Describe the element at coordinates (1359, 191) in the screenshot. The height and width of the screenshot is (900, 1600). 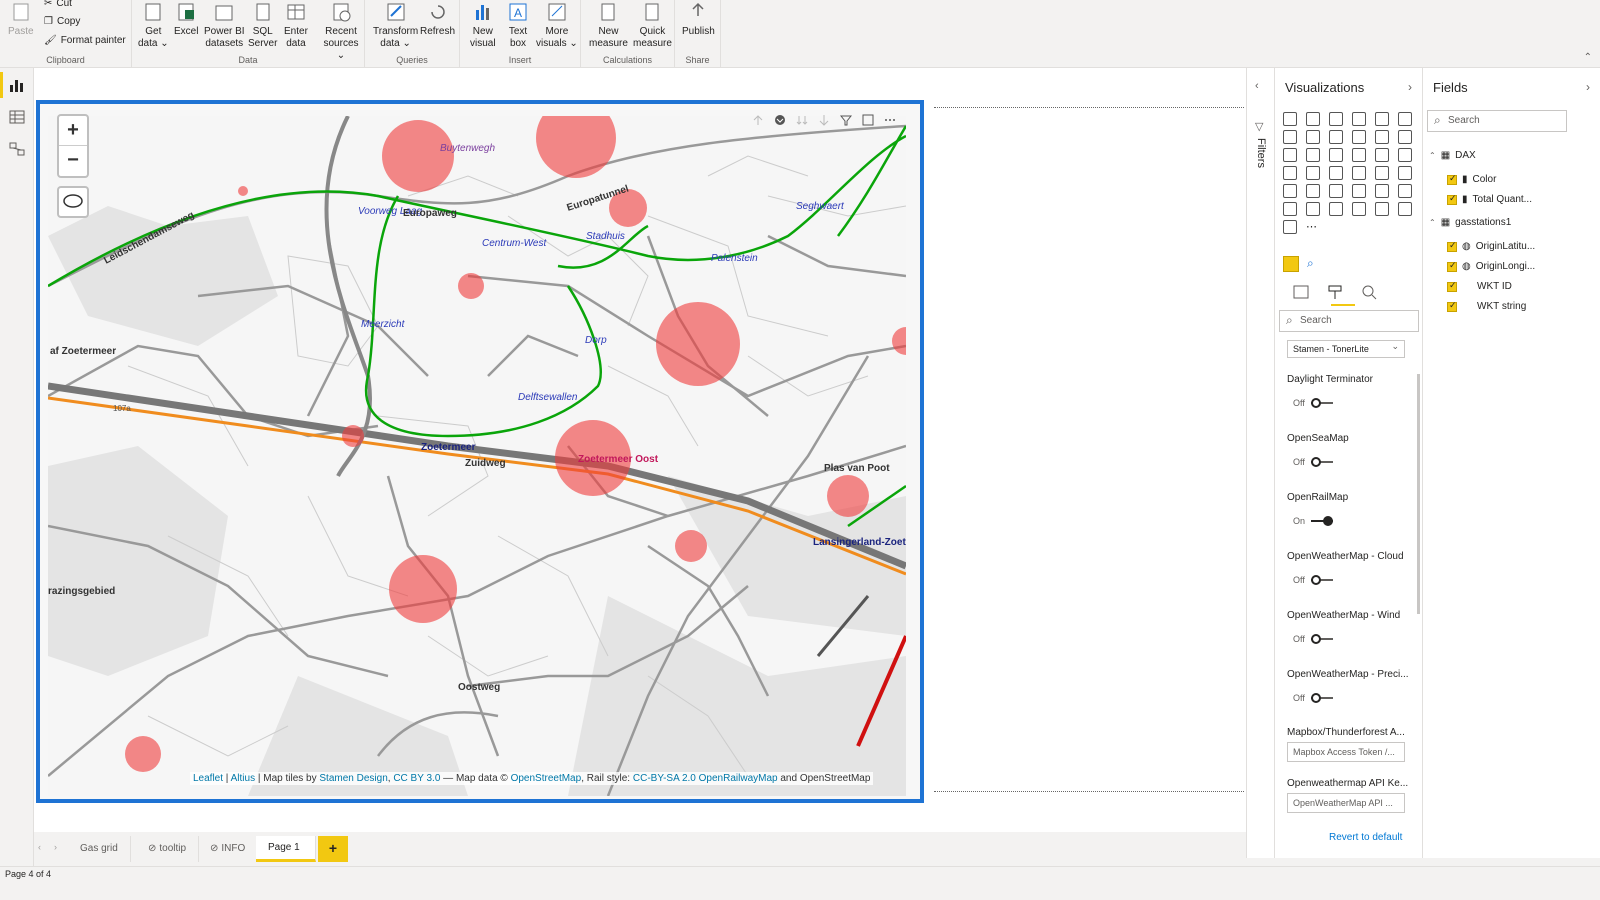
I see `table-icon` at that location.